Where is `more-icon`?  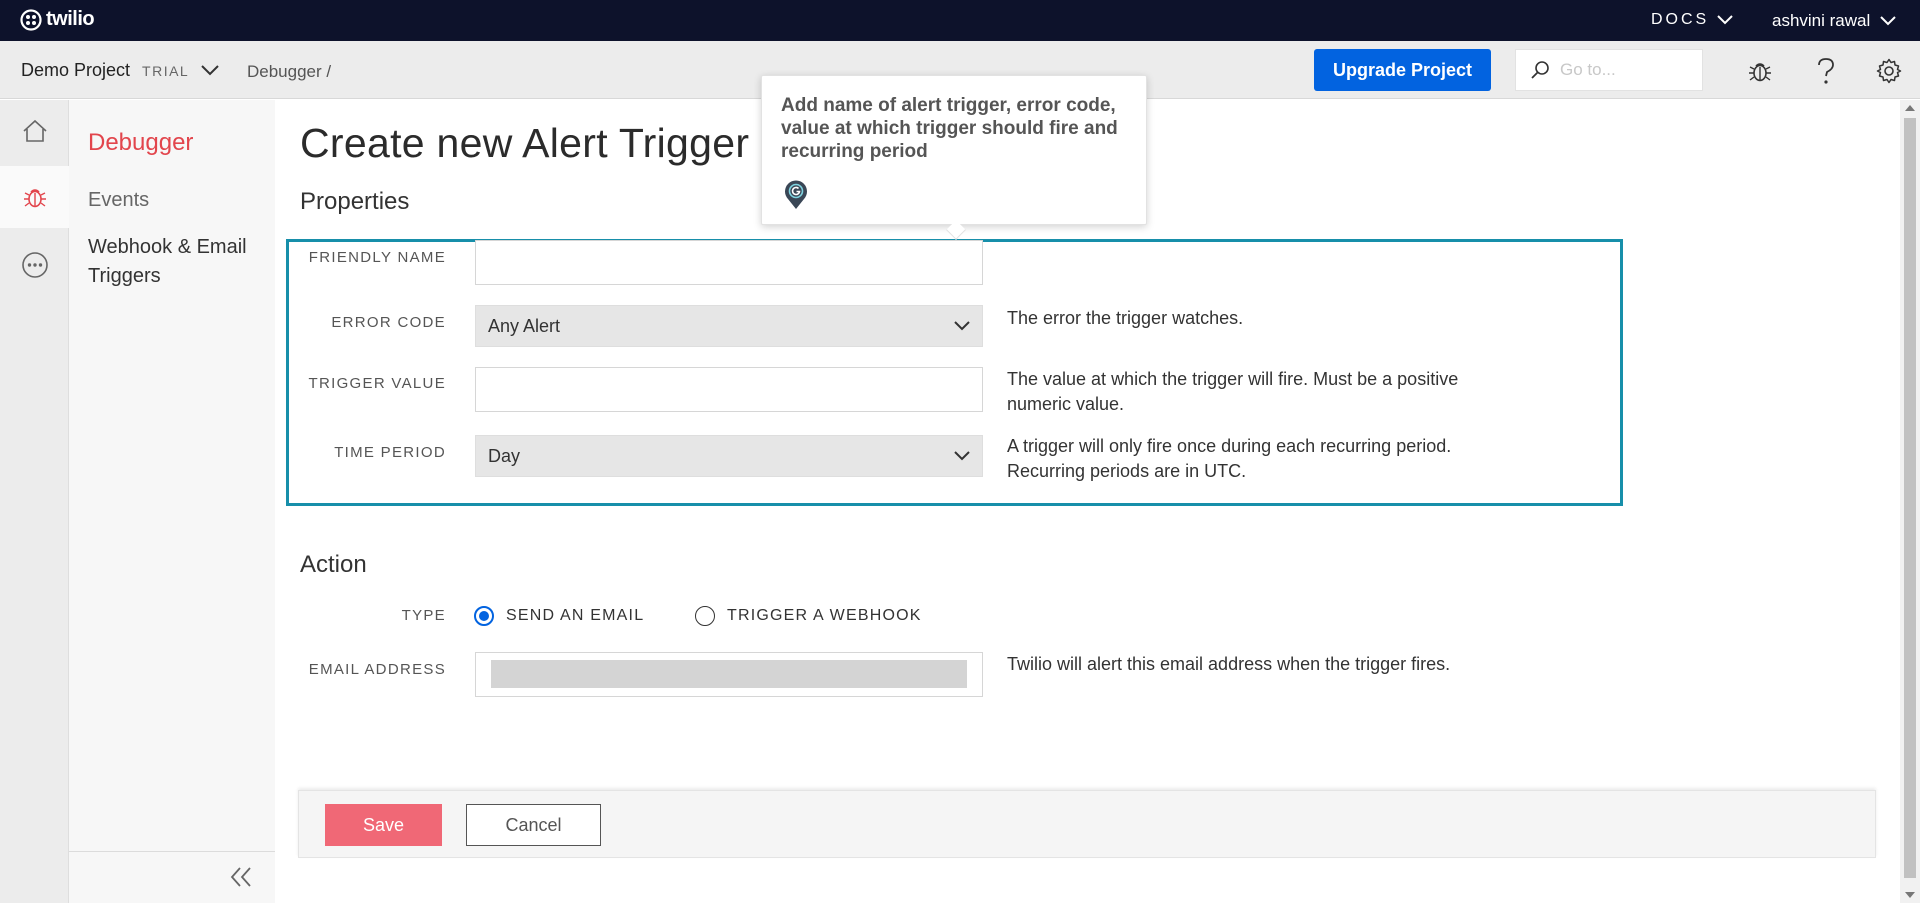
more-icon is located at coordinates (34, 265).